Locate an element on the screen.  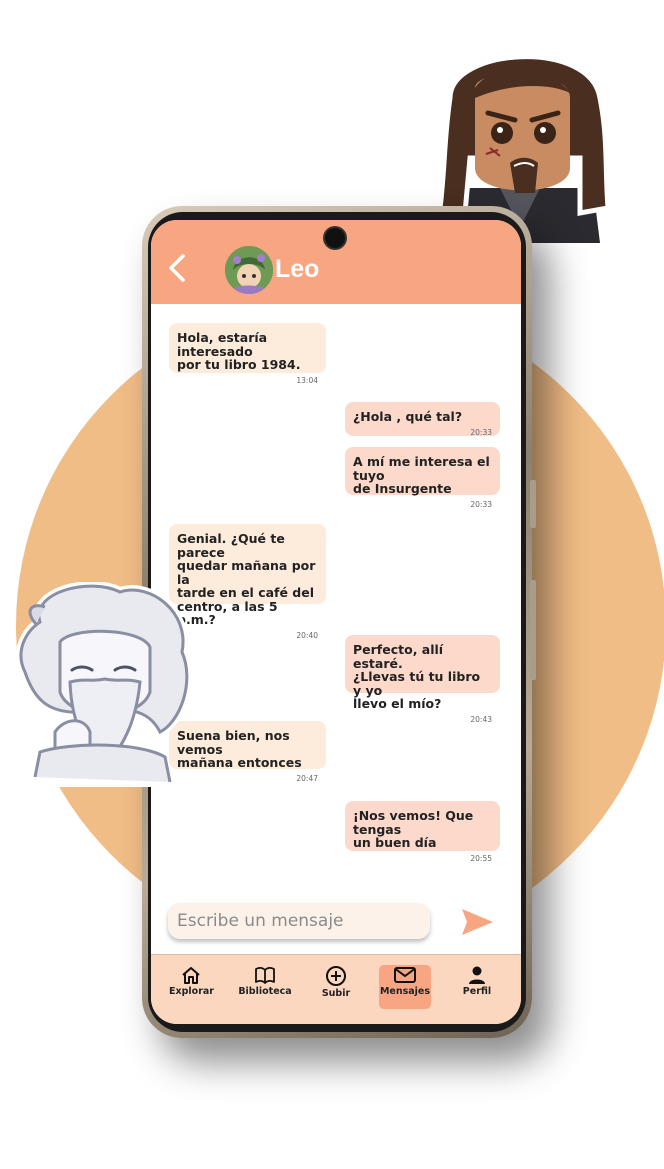
chevron-left-icon is located at coordinates (177, 268).